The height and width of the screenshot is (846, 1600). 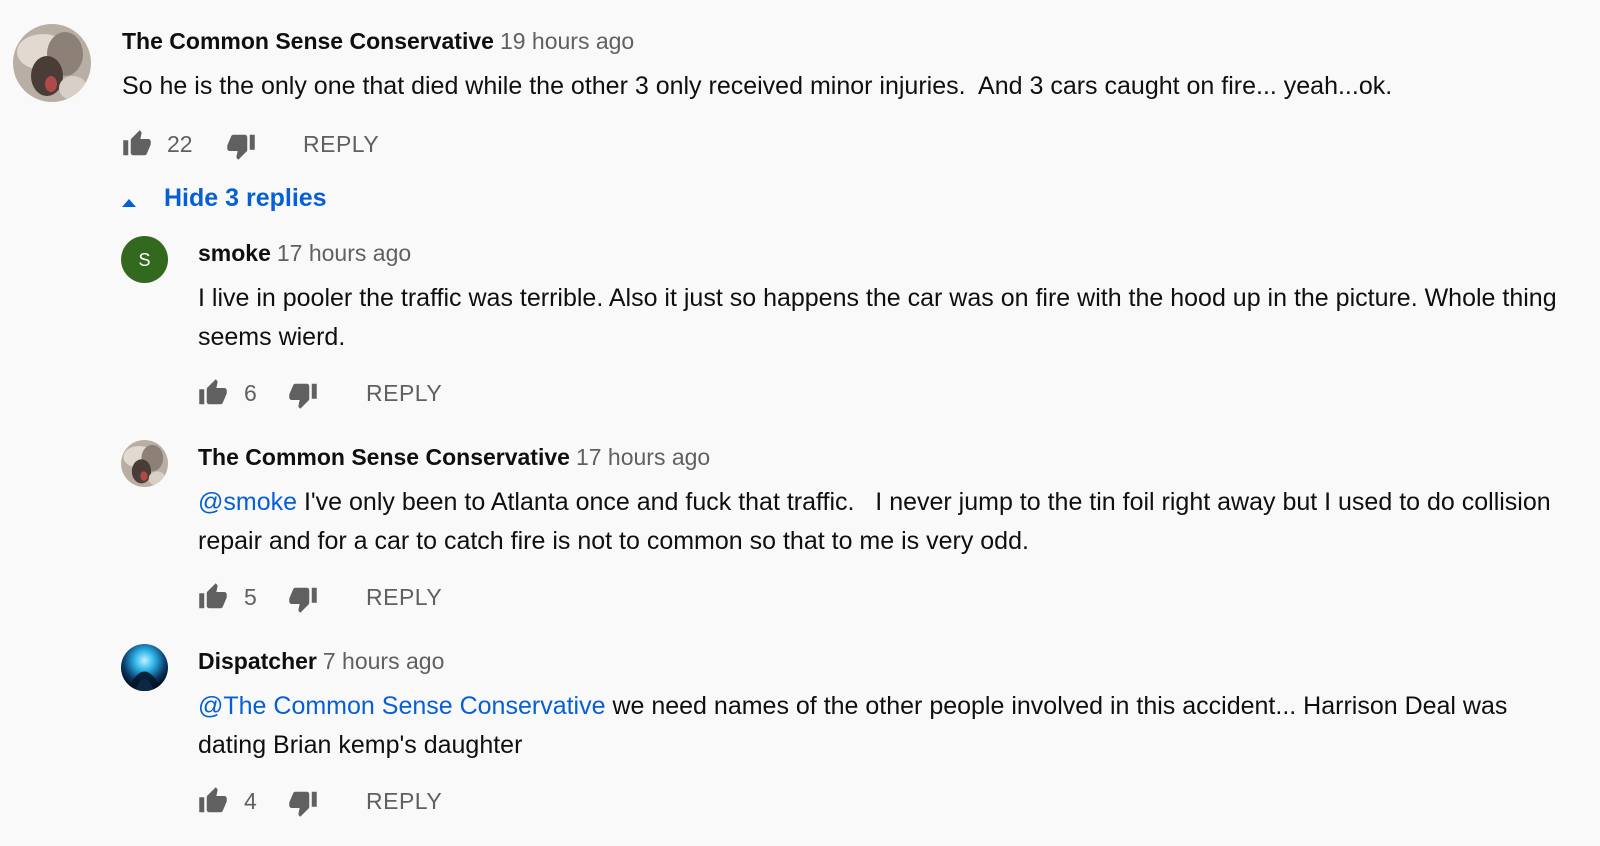 I want to click on avatar-letter: S, so click(x=144, y=260).